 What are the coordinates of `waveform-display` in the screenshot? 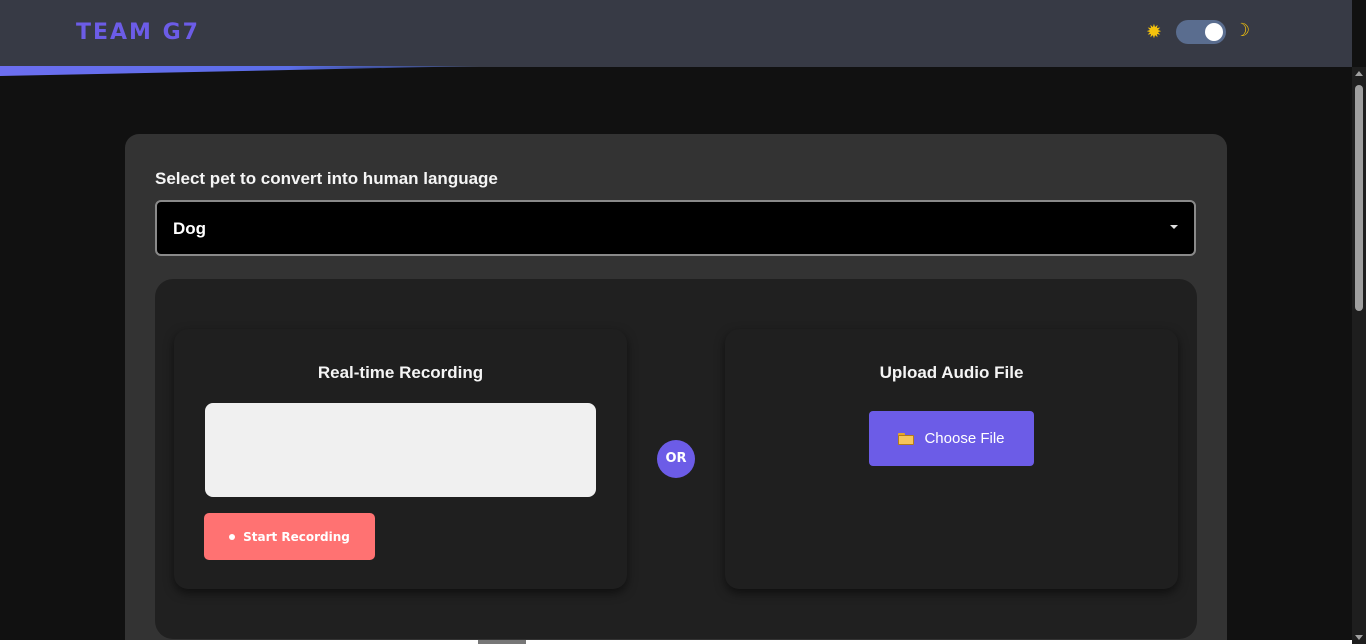 It's located at (400, 450).